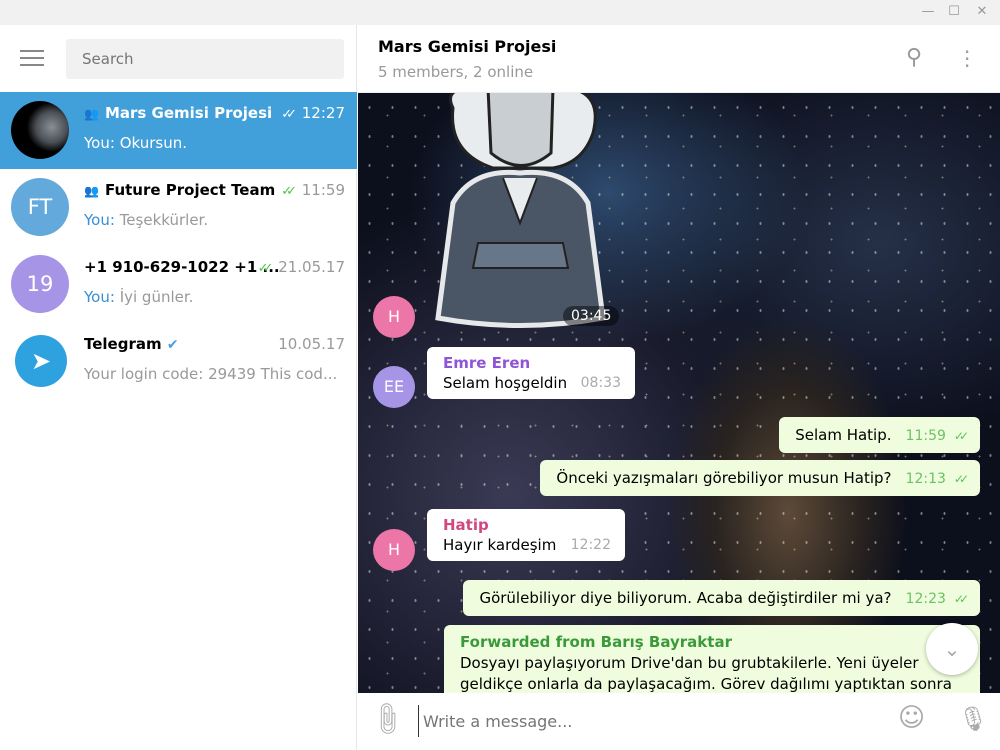 The image size is (1000, 750). I want to click on title-bar: — ☐ ✕, so click(500, 12).